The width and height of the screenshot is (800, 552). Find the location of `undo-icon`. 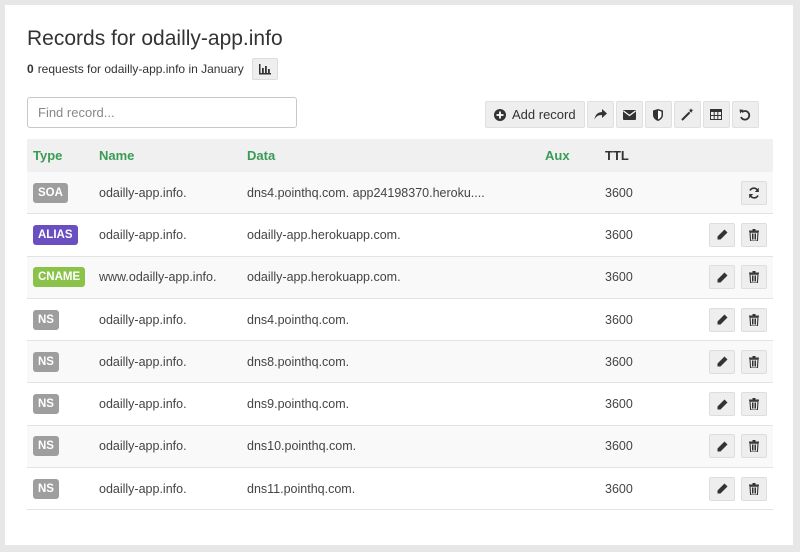

undo-icon is located at coordinates (745, 115).